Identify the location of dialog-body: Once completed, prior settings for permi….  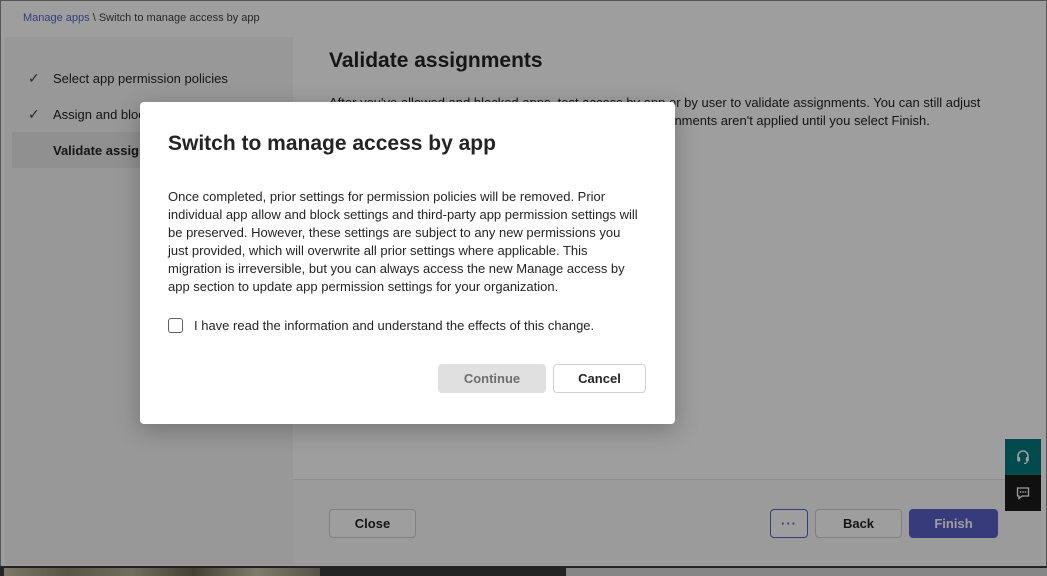
(403, 241).